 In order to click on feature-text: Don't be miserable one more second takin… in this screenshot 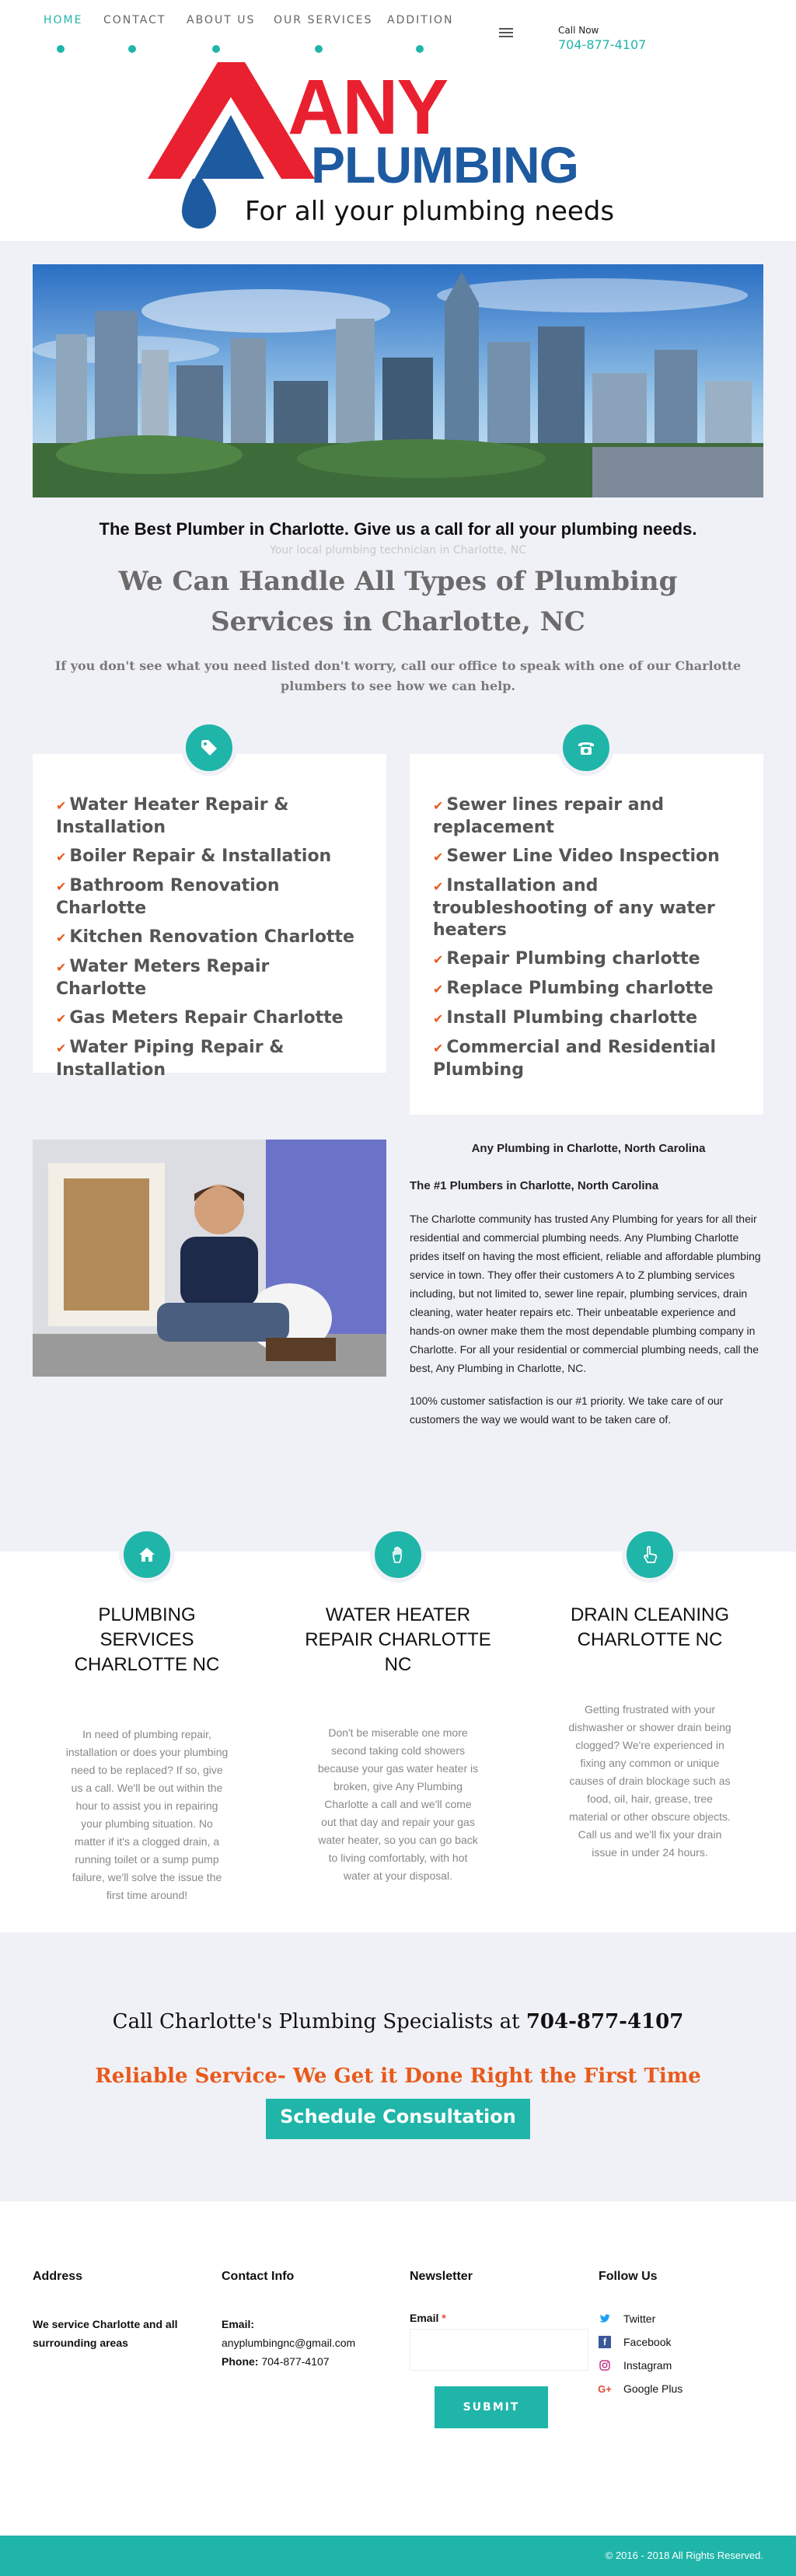, I will do `click(398, 1804)`.